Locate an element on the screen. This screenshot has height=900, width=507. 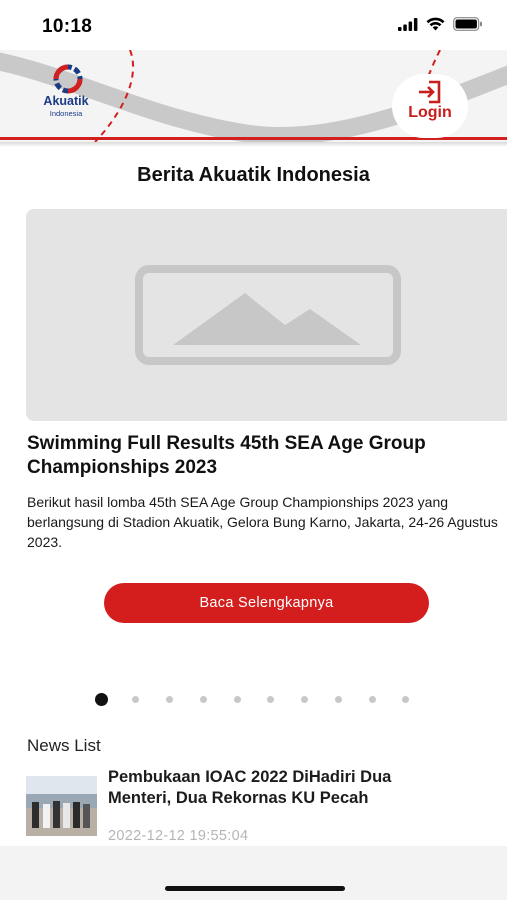
logo-rings-icon is located at coordinates (68, 79).